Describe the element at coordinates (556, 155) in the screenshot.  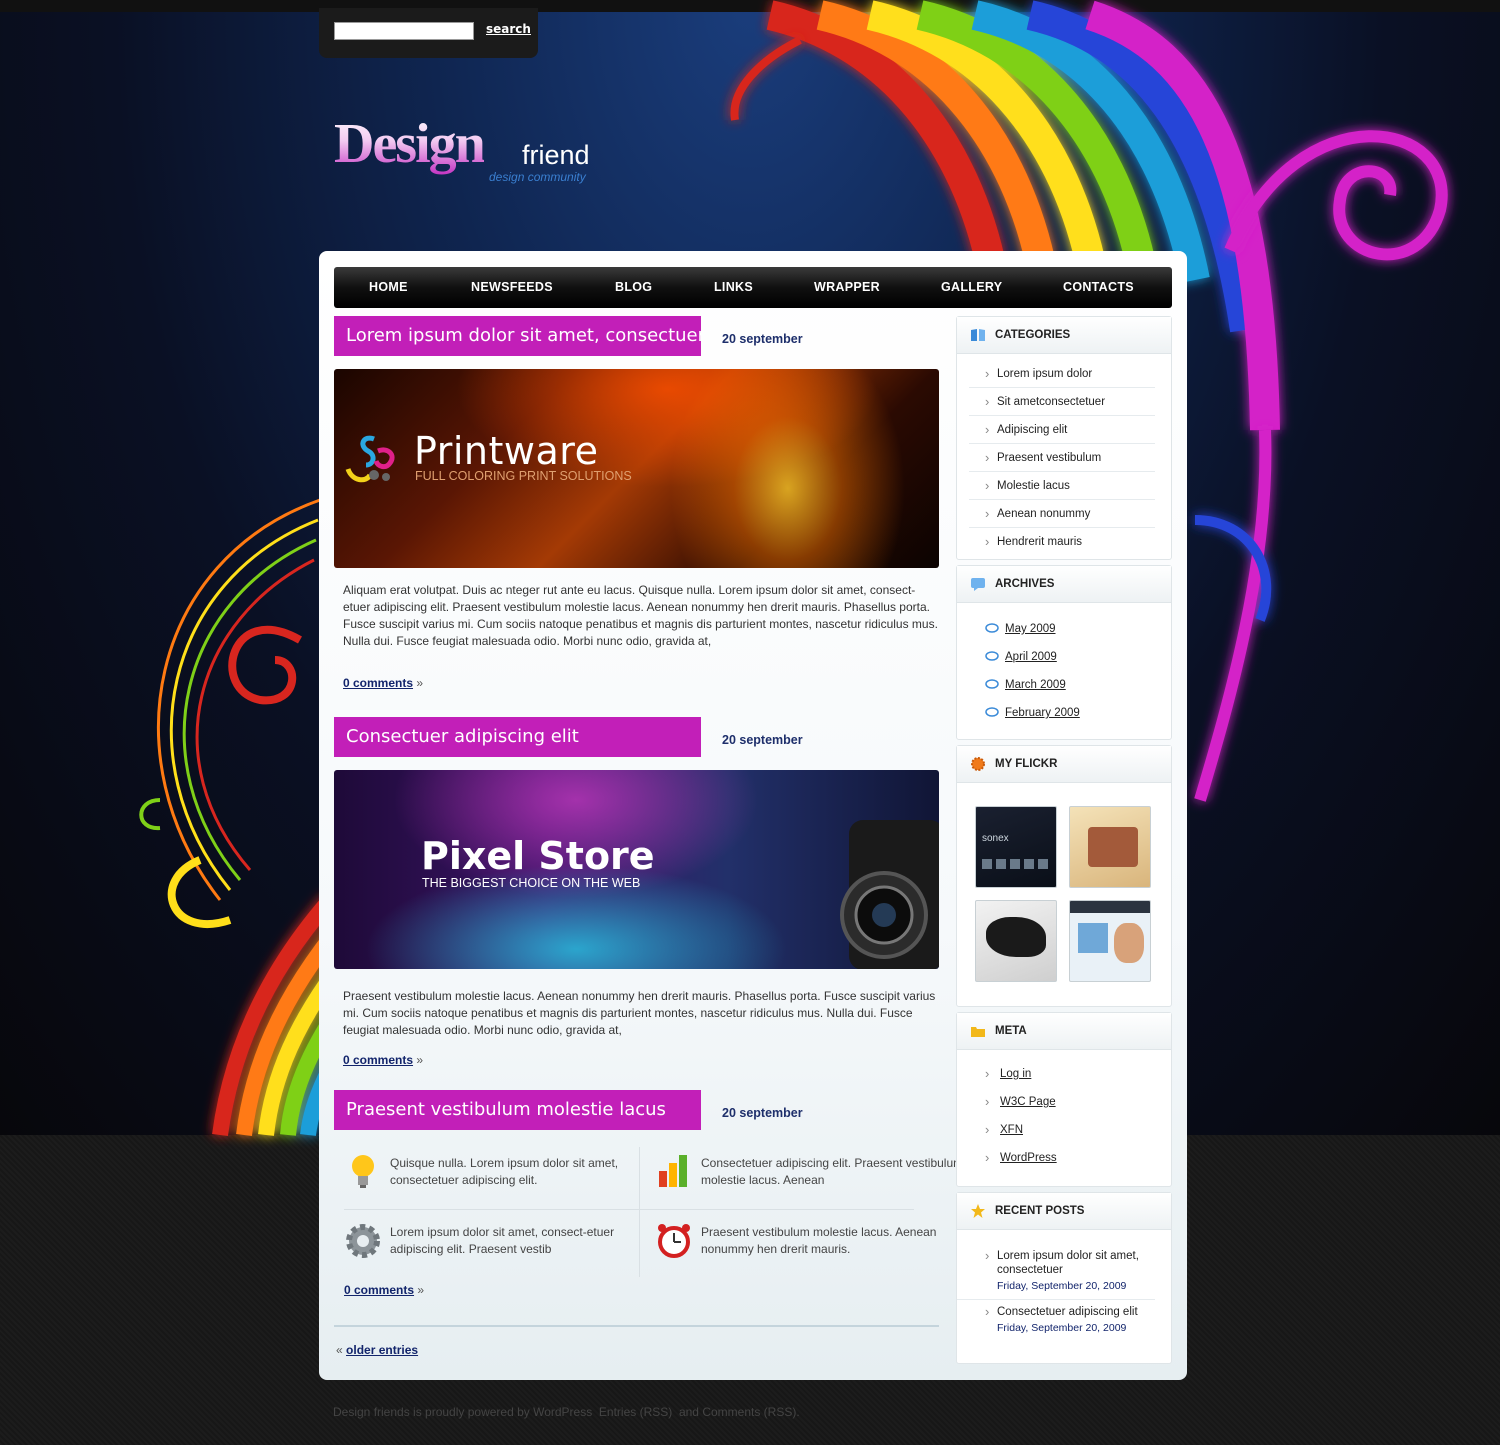
I see `logo-friend-text: friend` at that location.